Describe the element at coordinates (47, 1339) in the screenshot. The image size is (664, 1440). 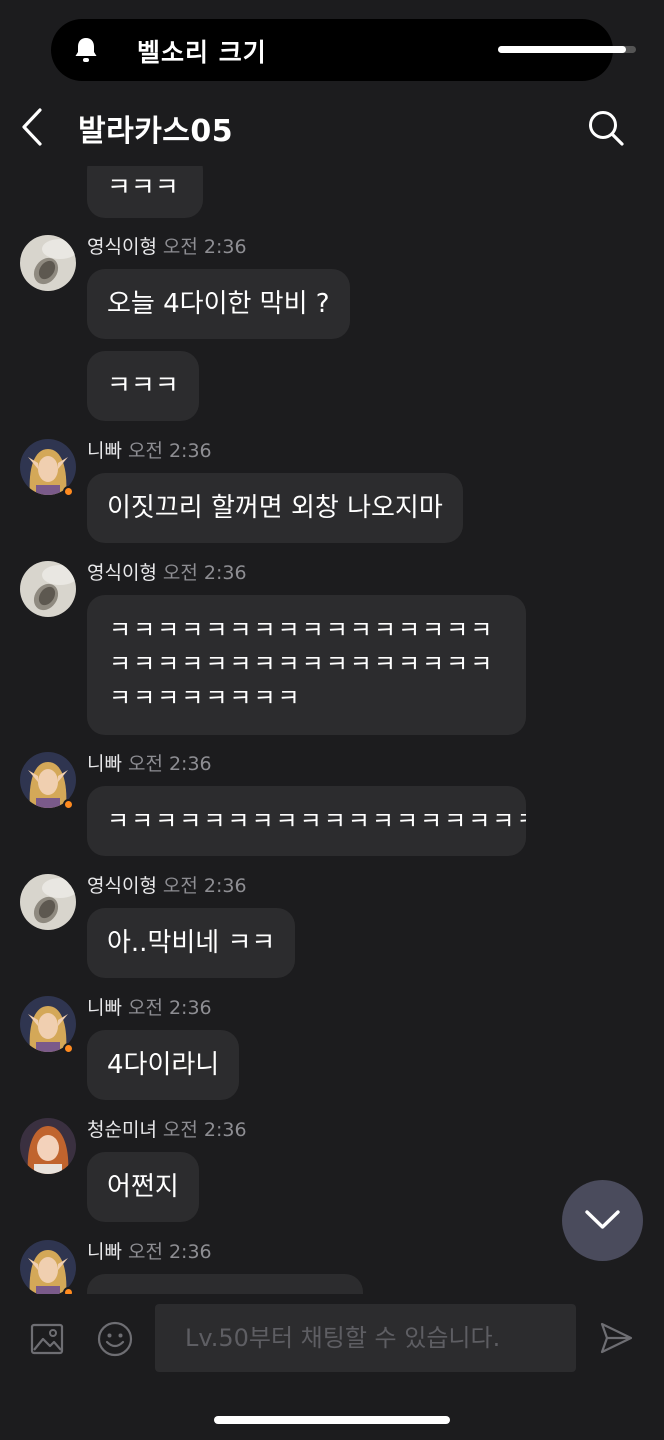
I see `image-icon` at that location.